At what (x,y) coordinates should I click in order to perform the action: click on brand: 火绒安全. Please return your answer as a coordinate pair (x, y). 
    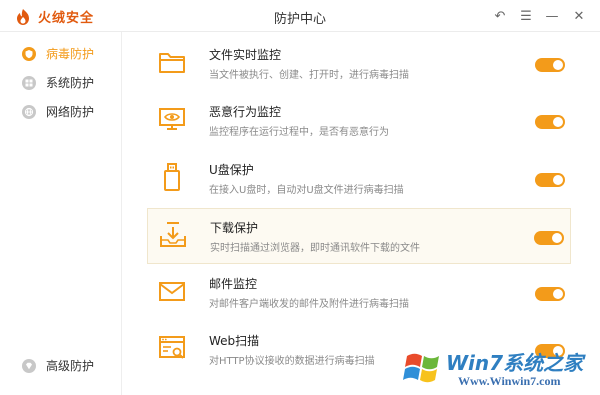
    Looking at the image, I should click on (54, 16).